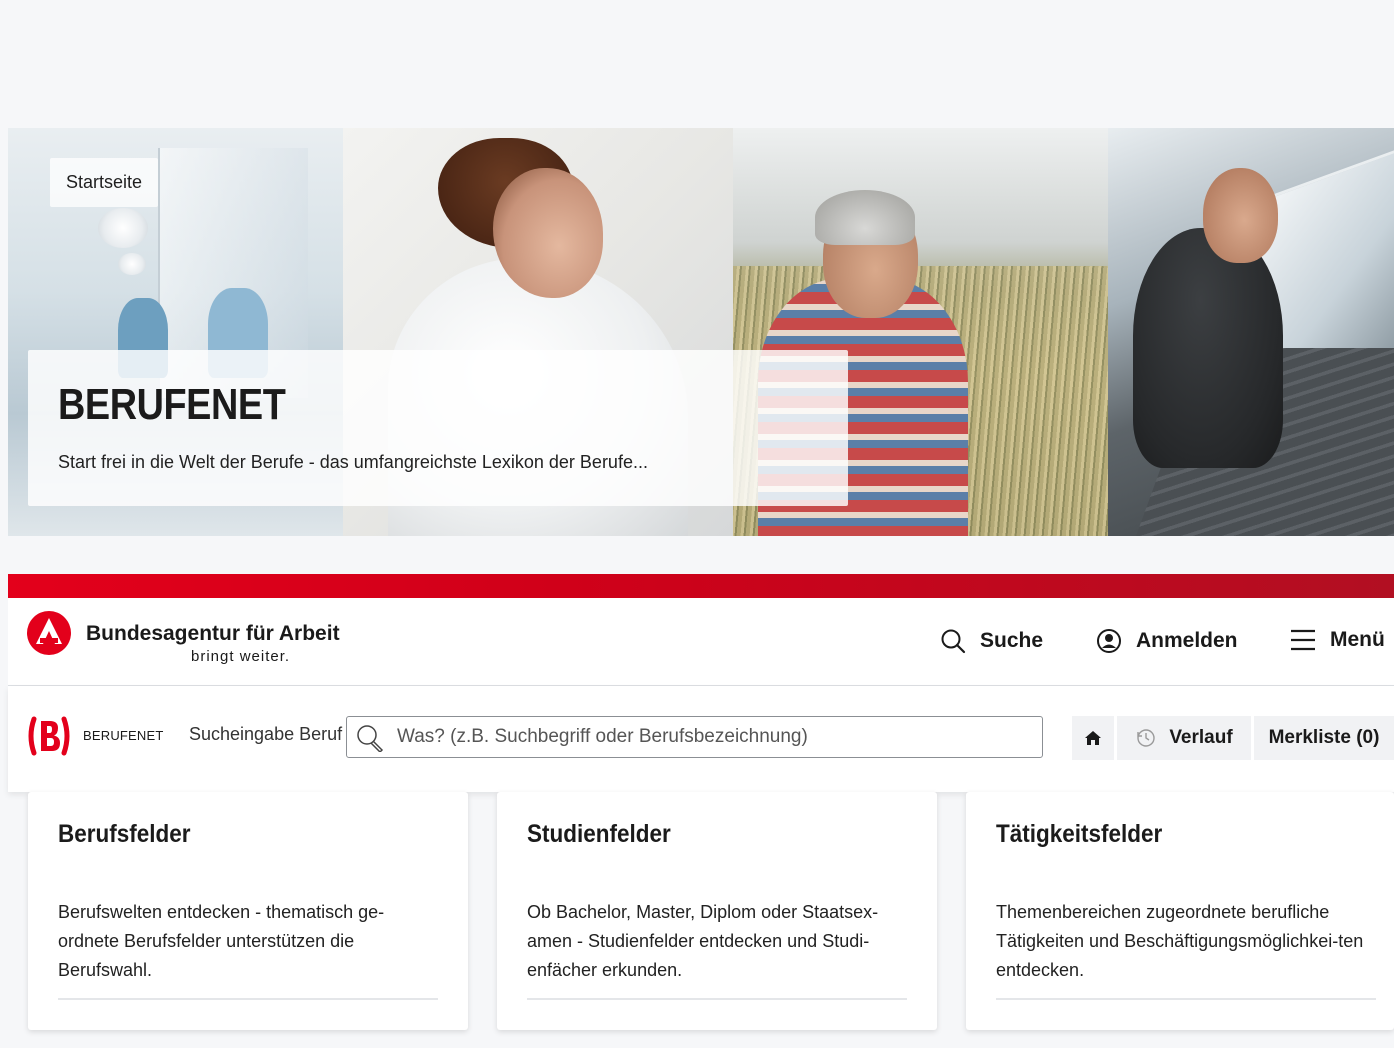  Describe the element at coordinates (1146, 738) in the screenshot. I see `history-icon` at that location.